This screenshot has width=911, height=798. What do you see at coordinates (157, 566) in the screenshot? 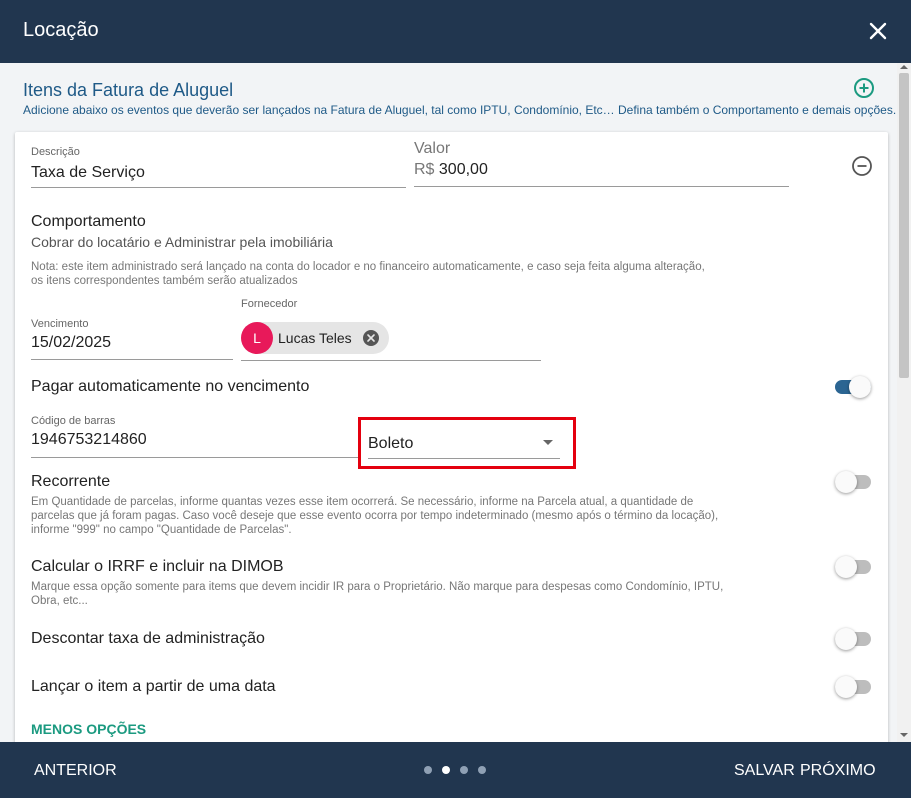
I see `irrf-label: Calcular o IRRF e incluir na DIMOB` at bounding box center [157, 566].